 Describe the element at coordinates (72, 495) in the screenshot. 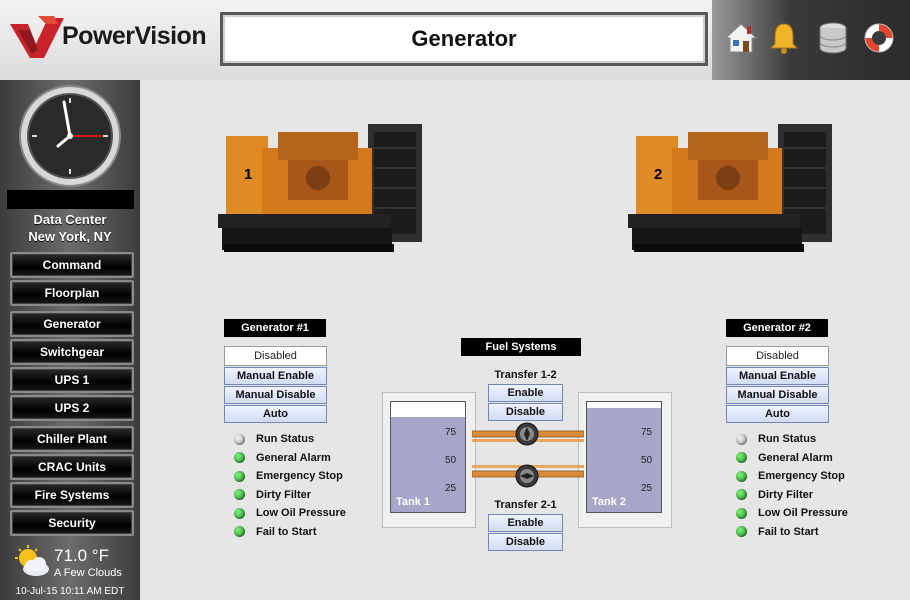

I see `nav-fire-systems-button: Fire Systems` at that location.